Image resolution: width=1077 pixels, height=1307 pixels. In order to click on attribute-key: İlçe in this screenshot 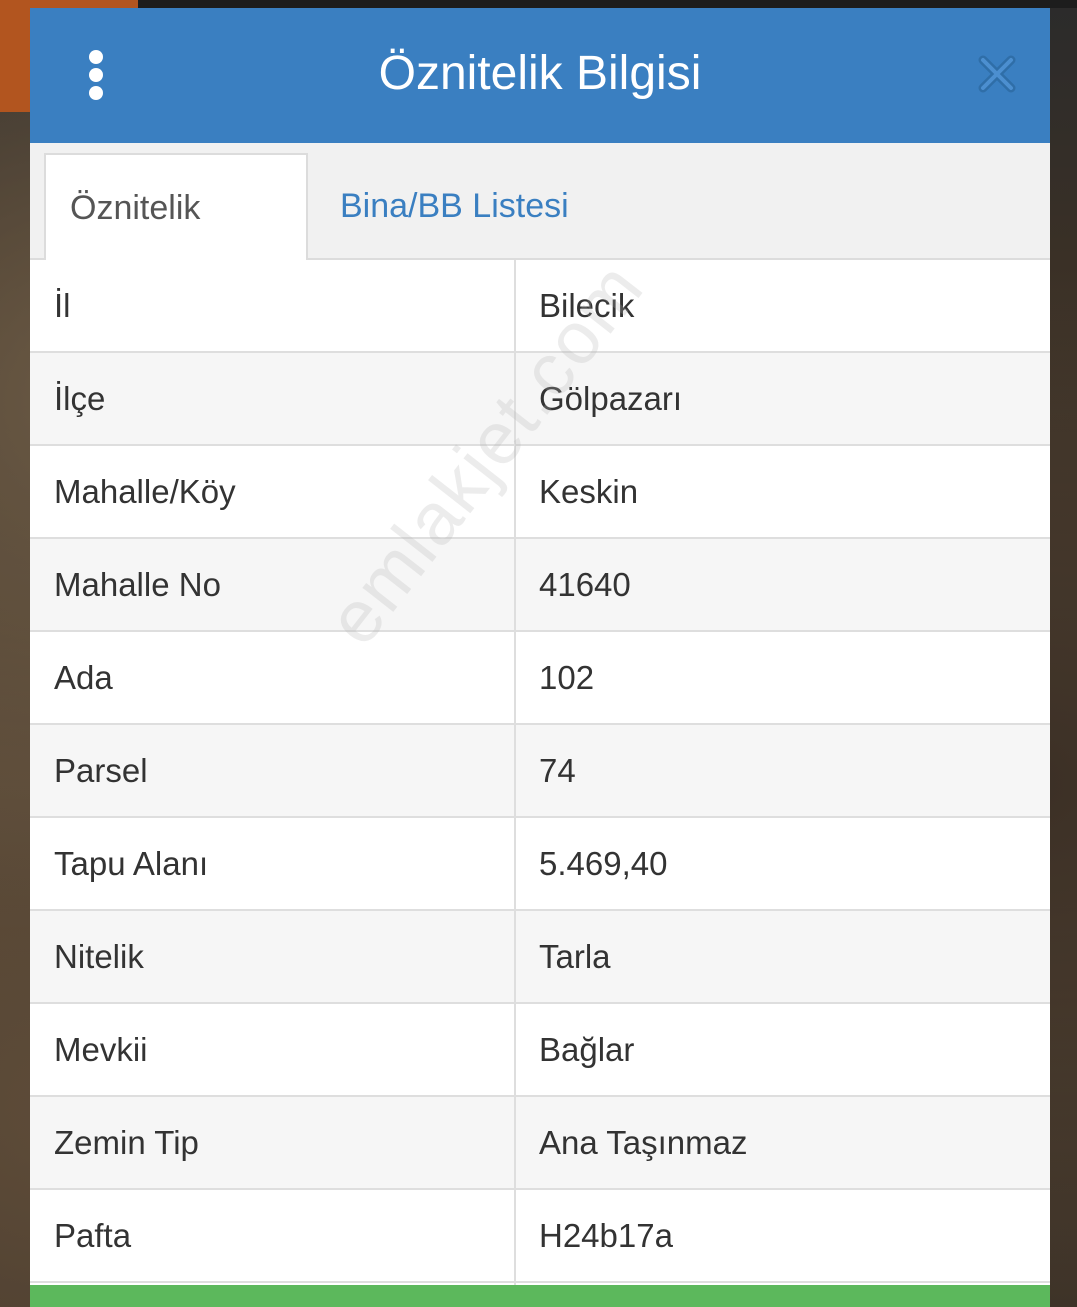, I will do `click(80, 398)`.